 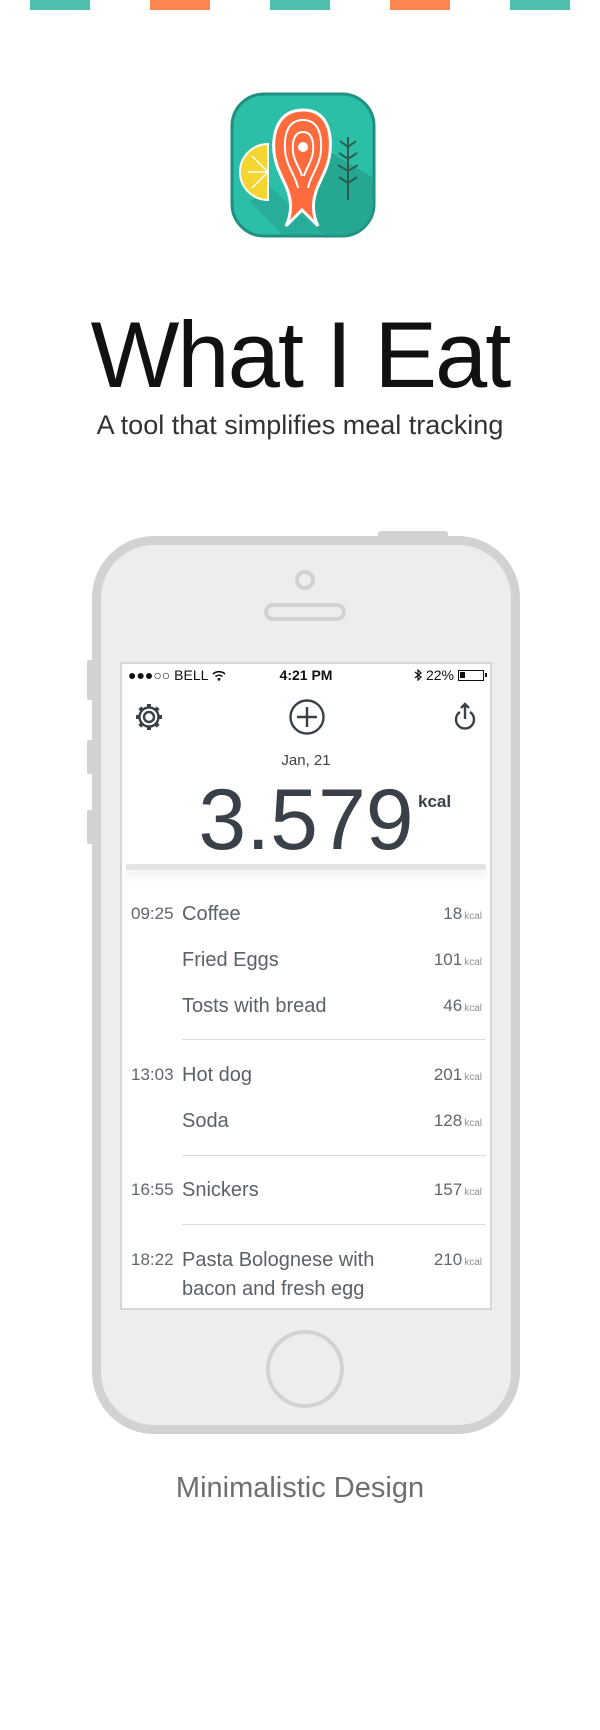 I want to click on total-kcal-value: 3.579, so click(x=306, y=820).